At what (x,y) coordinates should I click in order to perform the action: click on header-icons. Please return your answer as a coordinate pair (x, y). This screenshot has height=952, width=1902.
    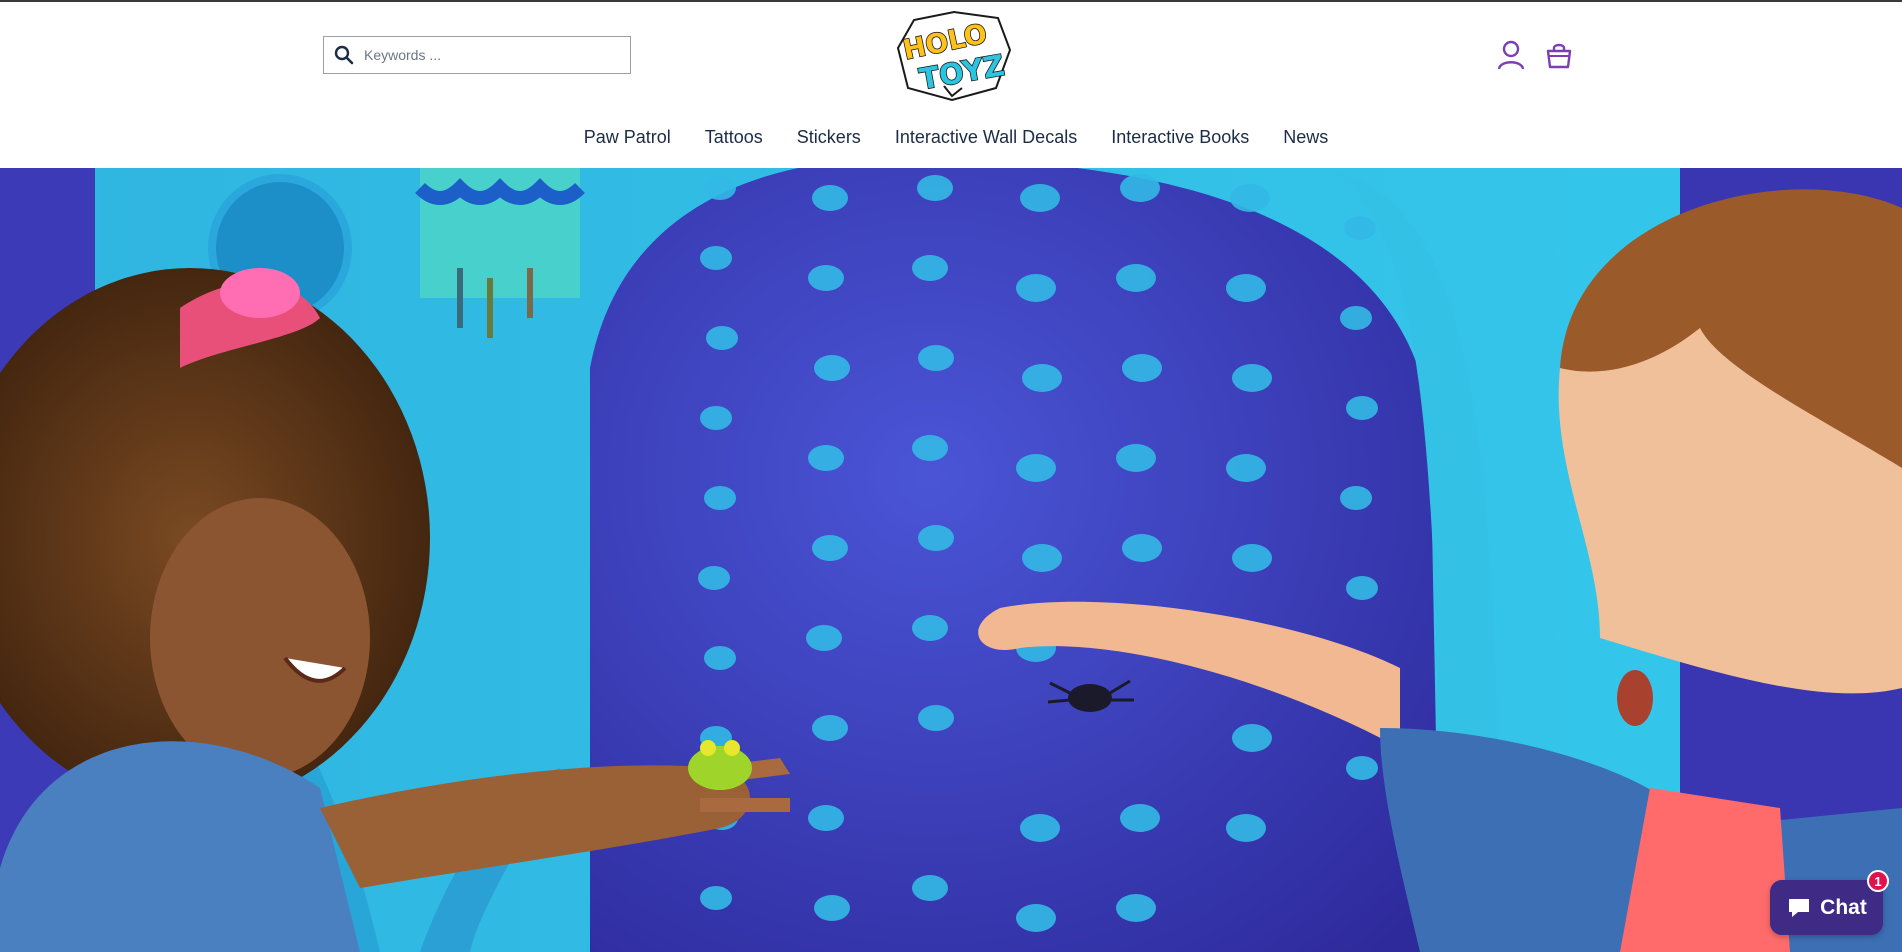
    Looking at the image, I should click on (1535, 55).